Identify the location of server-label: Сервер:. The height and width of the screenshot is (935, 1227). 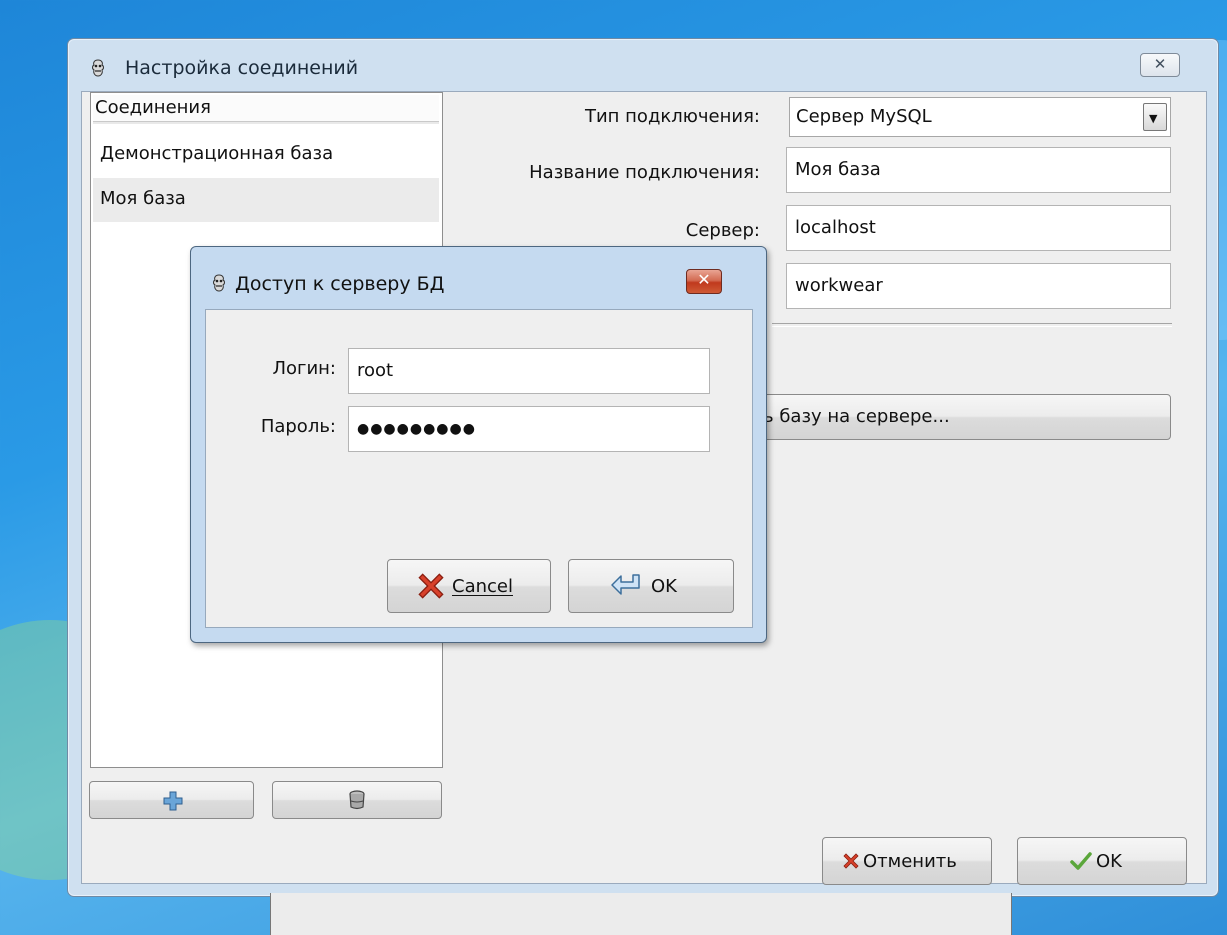
(722, 230).